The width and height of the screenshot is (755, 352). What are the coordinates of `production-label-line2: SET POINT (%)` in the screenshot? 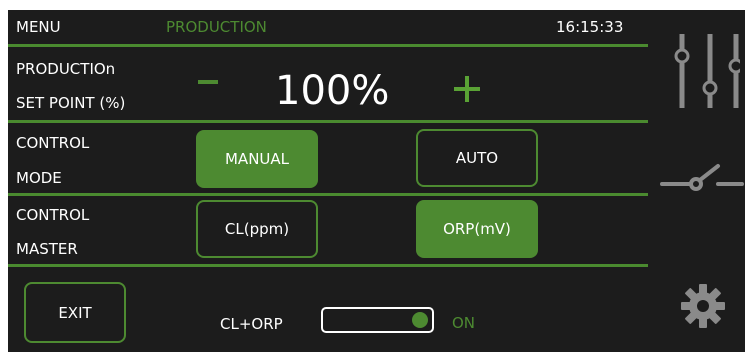 It's located at (71, 103).